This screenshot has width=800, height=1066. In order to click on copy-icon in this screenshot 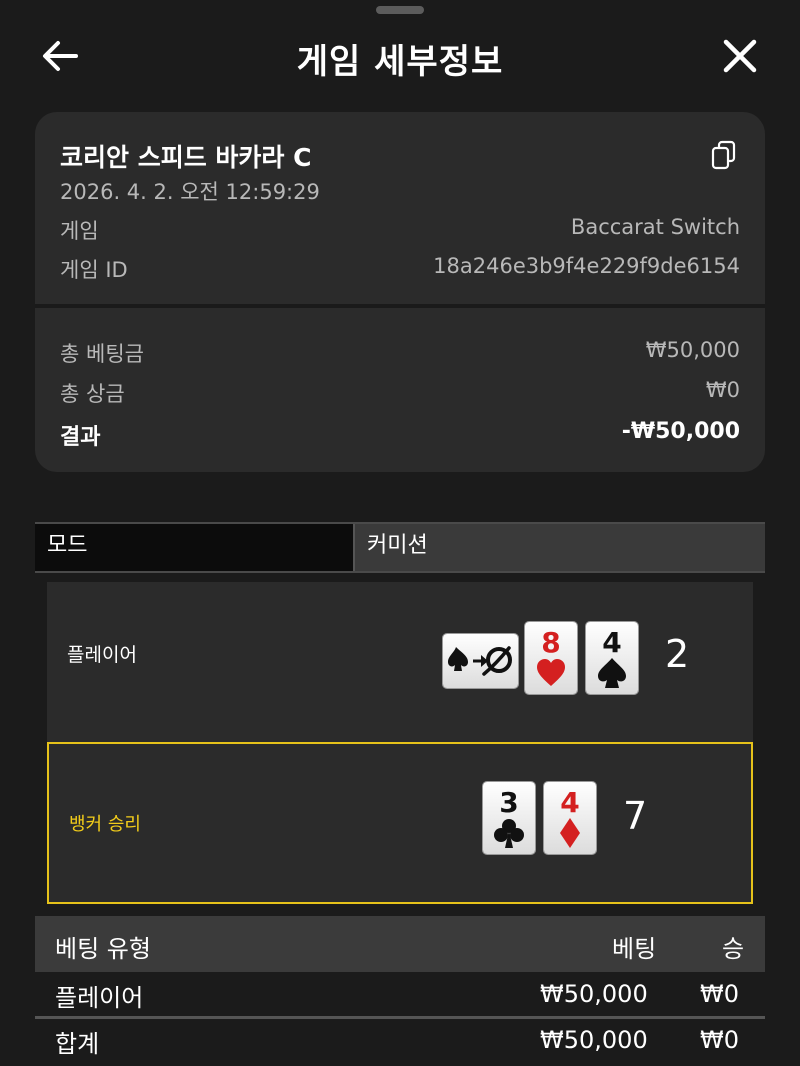, I will do `click(724, 155)`.